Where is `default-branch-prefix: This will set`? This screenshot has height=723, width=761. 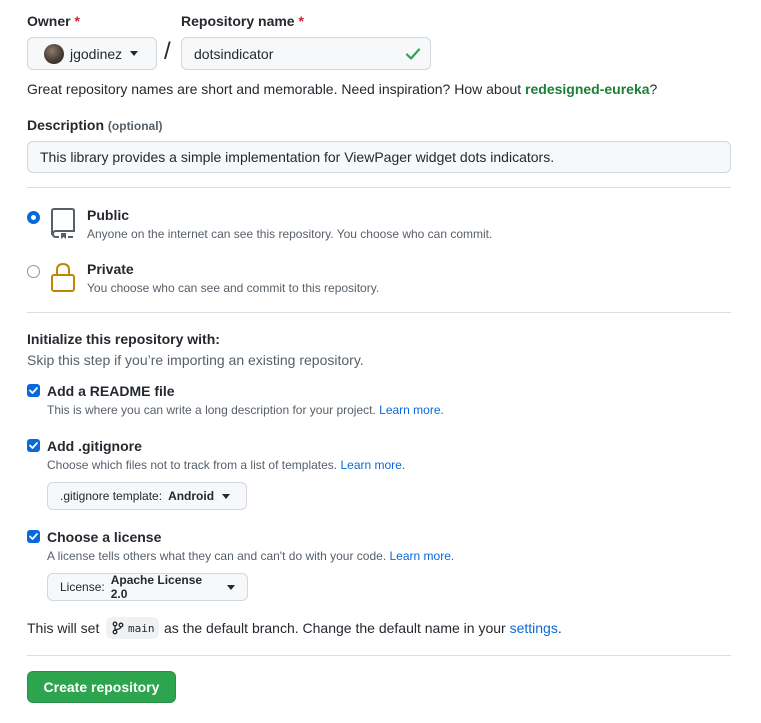 default-branch-prefix: This will set is located at coordinates (63, 628).